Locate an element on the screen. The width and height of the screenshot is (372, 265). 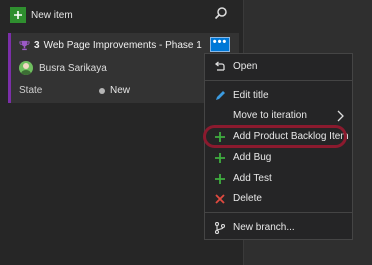
card-title: 3 Web Page Improvements - Phase 1 is located at coordinates (110, 45).